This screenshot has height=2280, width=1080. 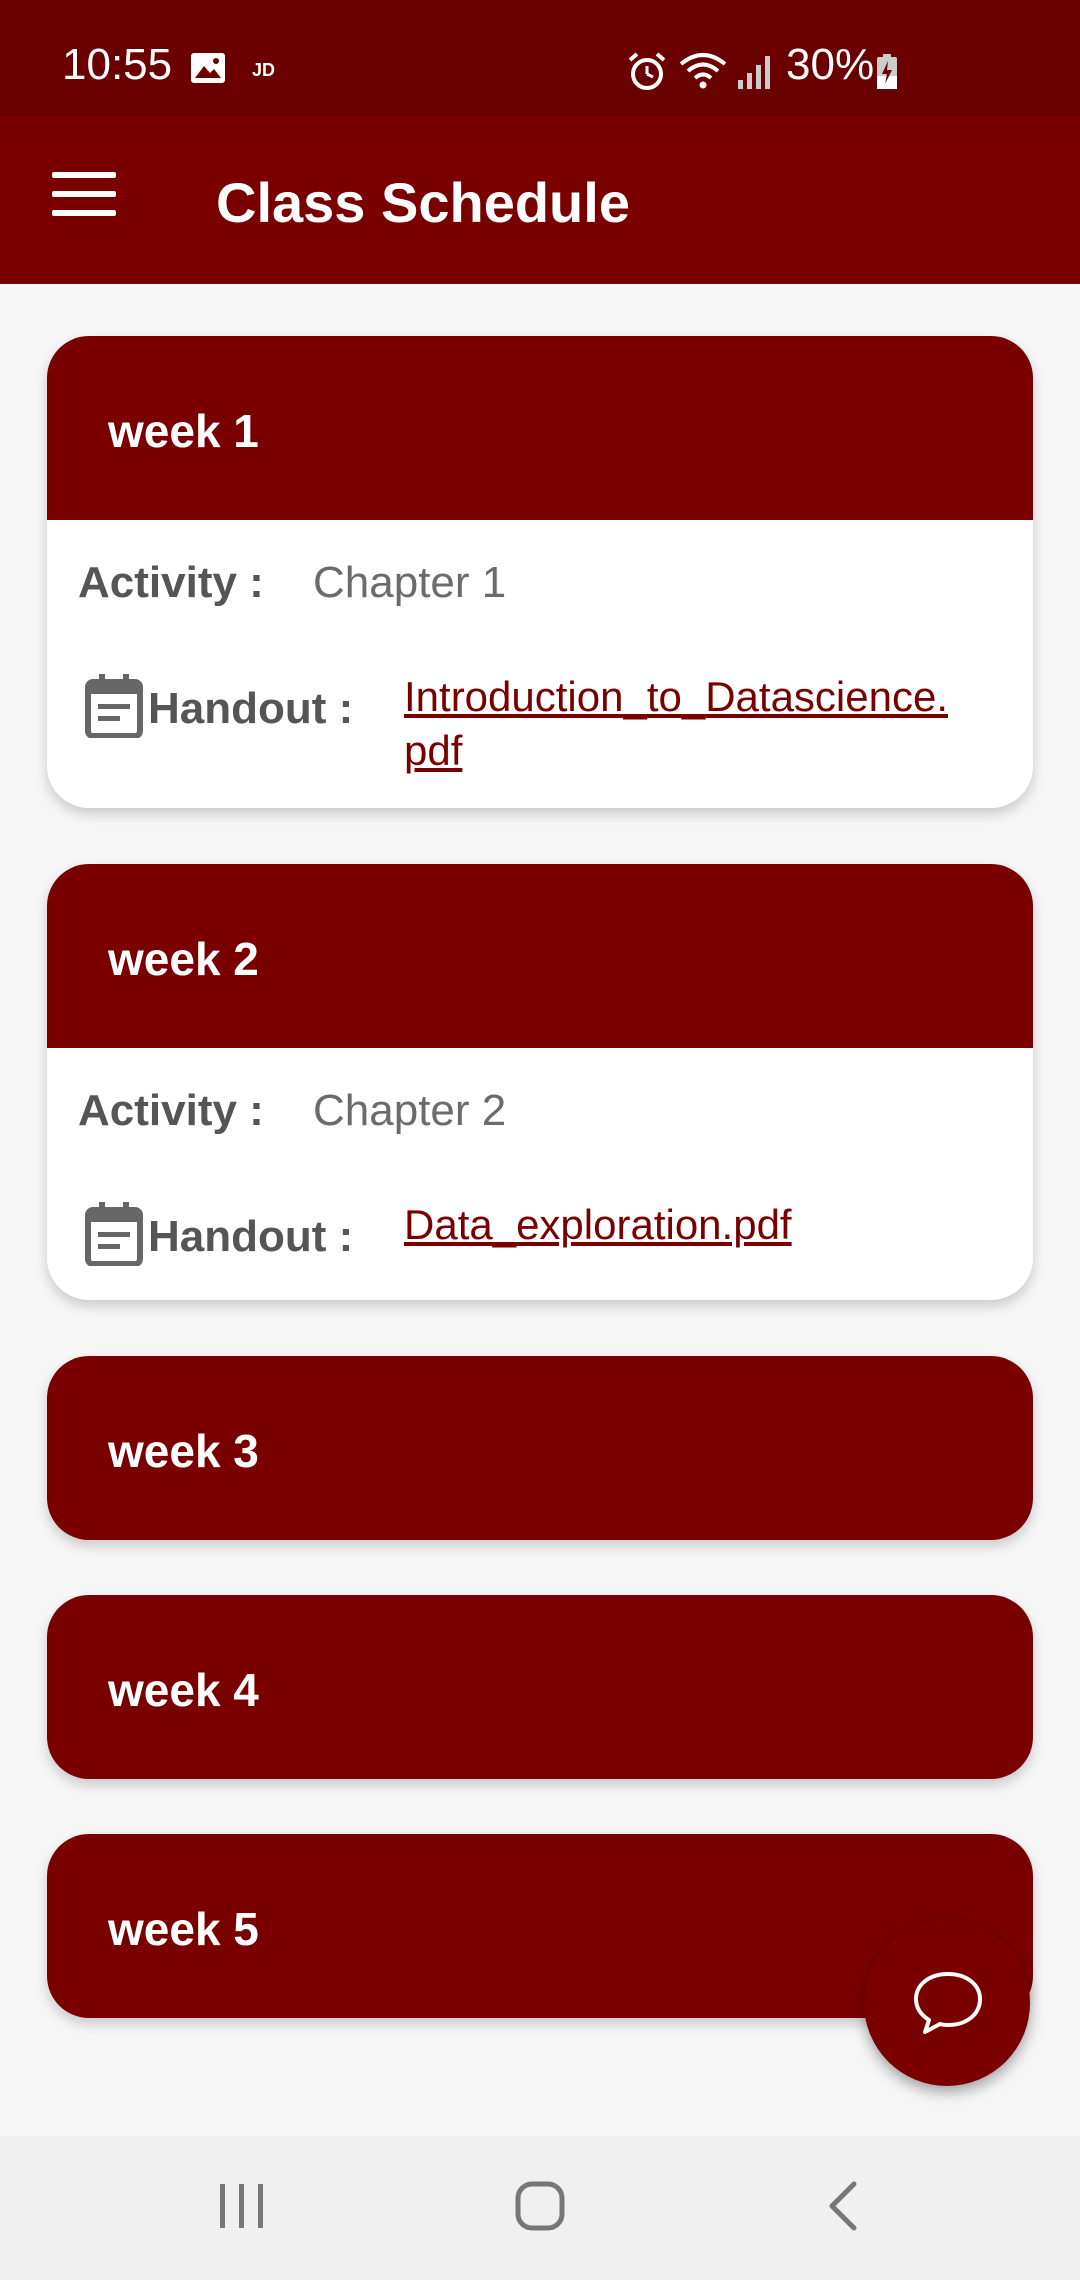 I want to click on image-icon, so click(x=208, y=68).